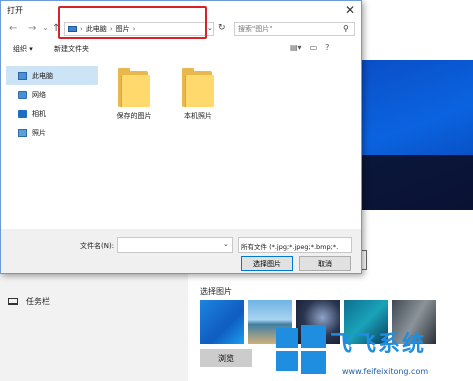 The image size is (473, 381). Describe the element at coordinates (327, 47) in the screenshot. I see `help-icon: ?` at that location.